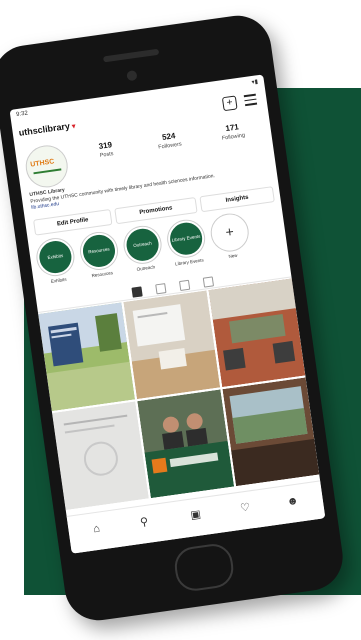 Image resolution: width=361 pixels, height=640 pixels. What do you see at coordinates (97, 529) in the screenshot?
I see `home-icon: ⌂` at bounding box center [97, 529].